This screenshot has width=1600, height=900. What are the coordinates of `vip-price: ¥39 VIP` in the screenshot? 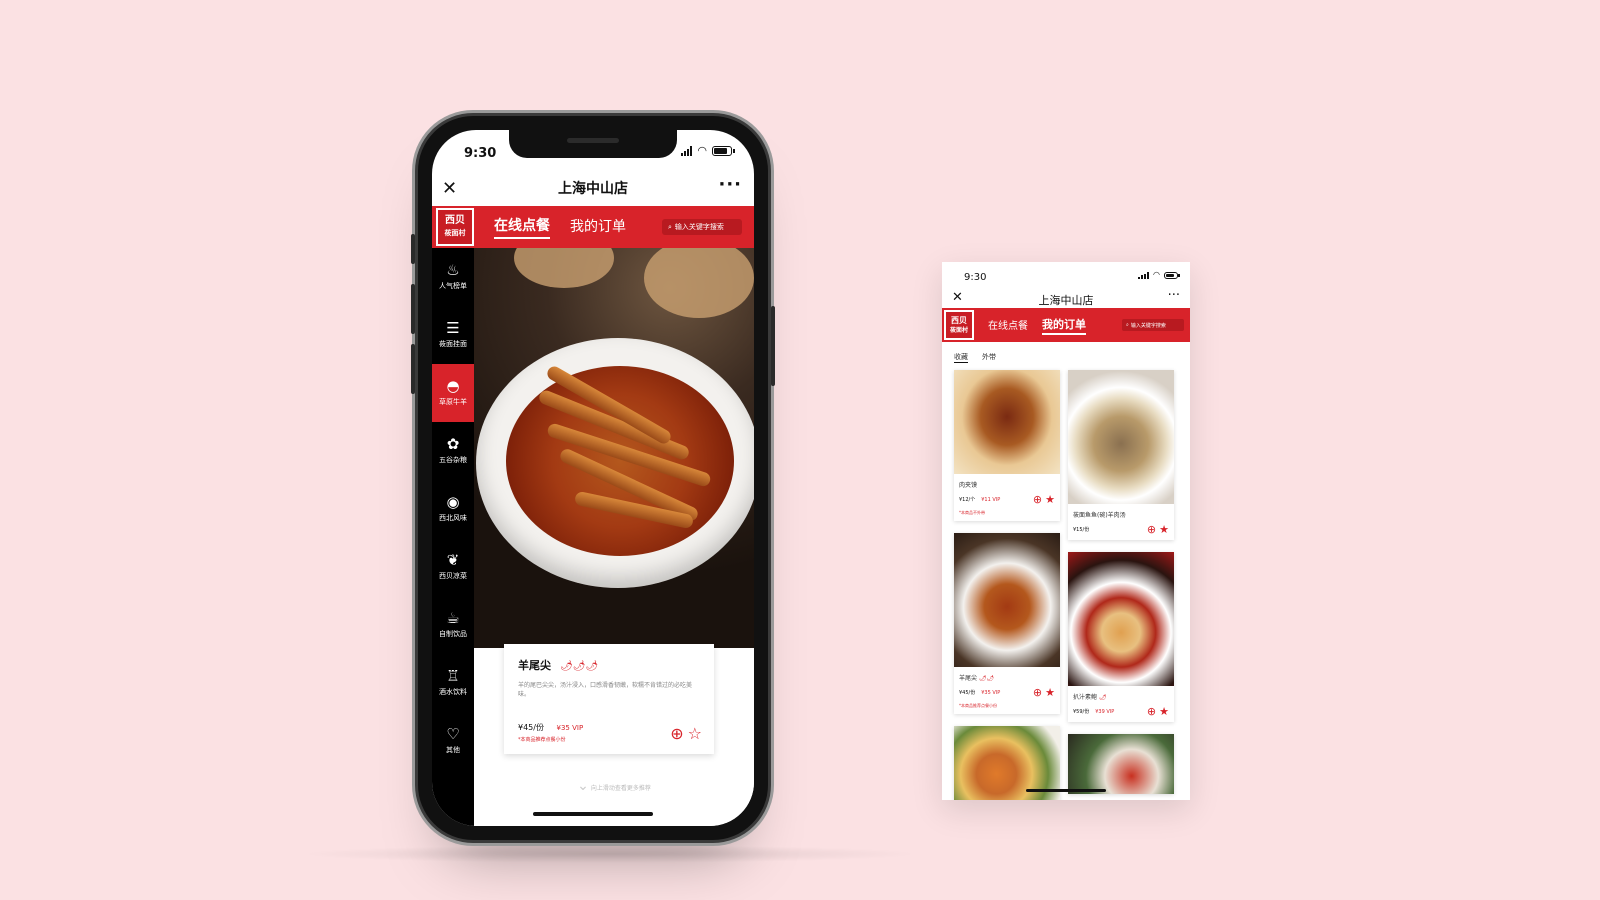 It's located at (1105, 711).